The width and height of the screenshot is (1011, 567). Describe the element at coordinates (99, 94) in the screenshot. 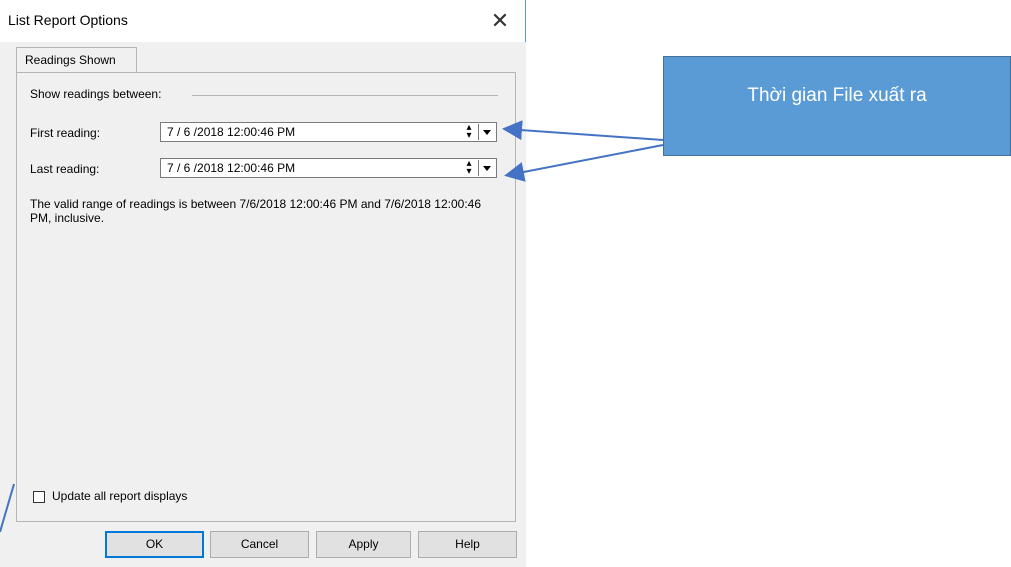

I see `group-label: Show readings between:` at that location.